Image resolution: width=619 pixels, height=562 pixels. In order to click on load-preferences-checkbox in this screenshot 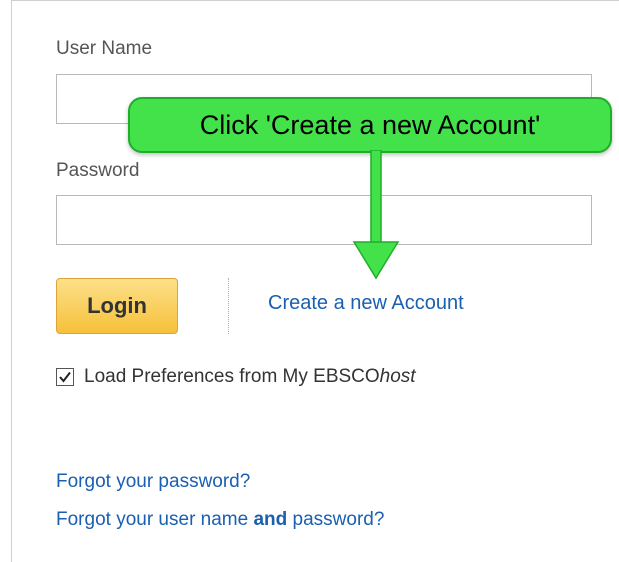, I will do `click(65, 377)`.